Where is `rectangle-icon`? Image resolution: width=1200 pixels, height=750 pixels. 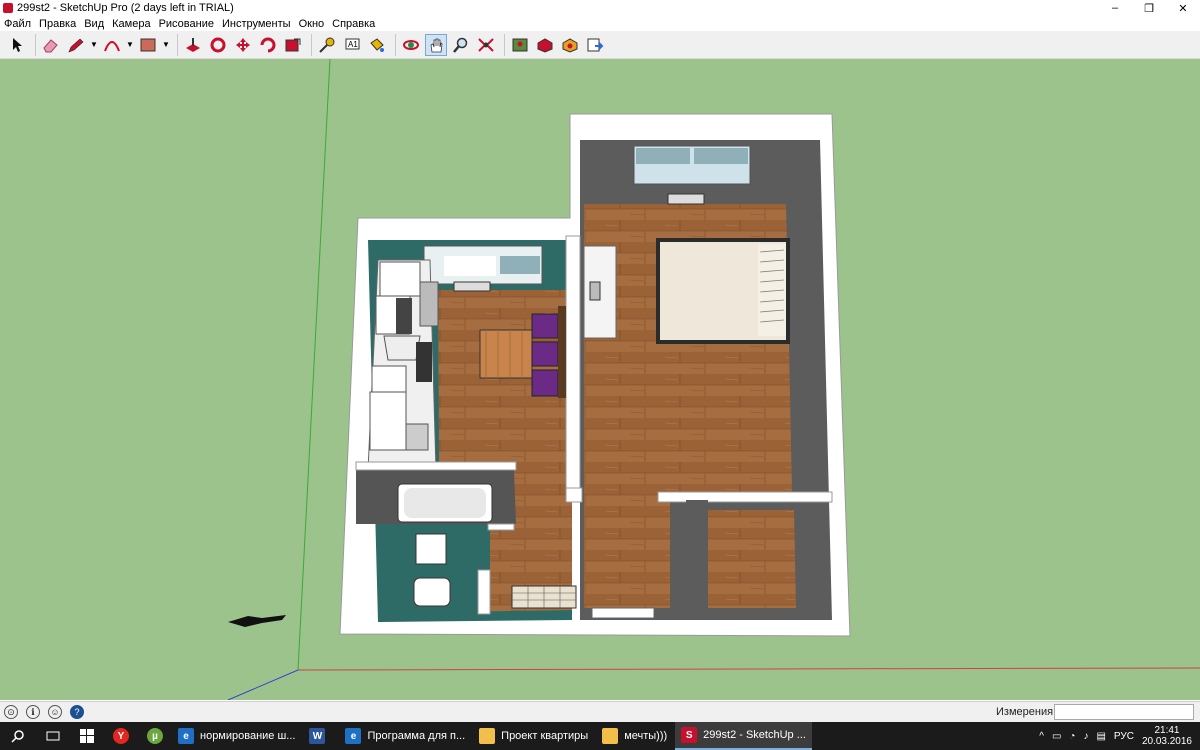
rectangle-icon is located at coordinates (148, 45).